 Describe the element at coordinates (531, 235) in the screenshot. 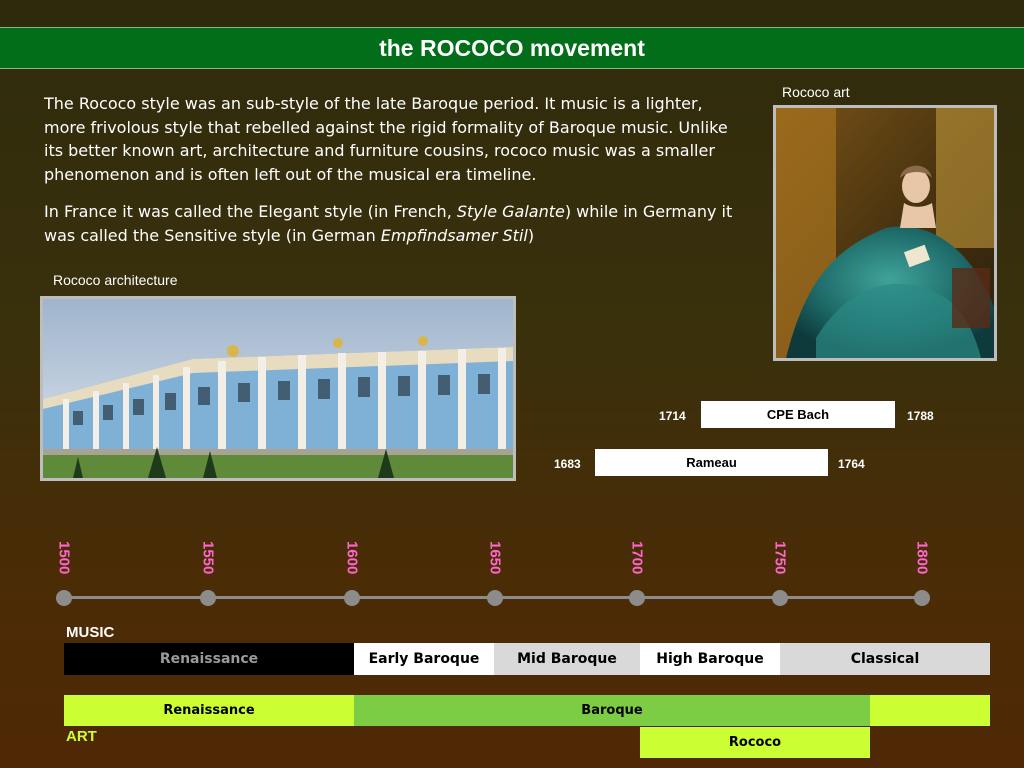

I see `paragraph-2-text-c: )` at that location.